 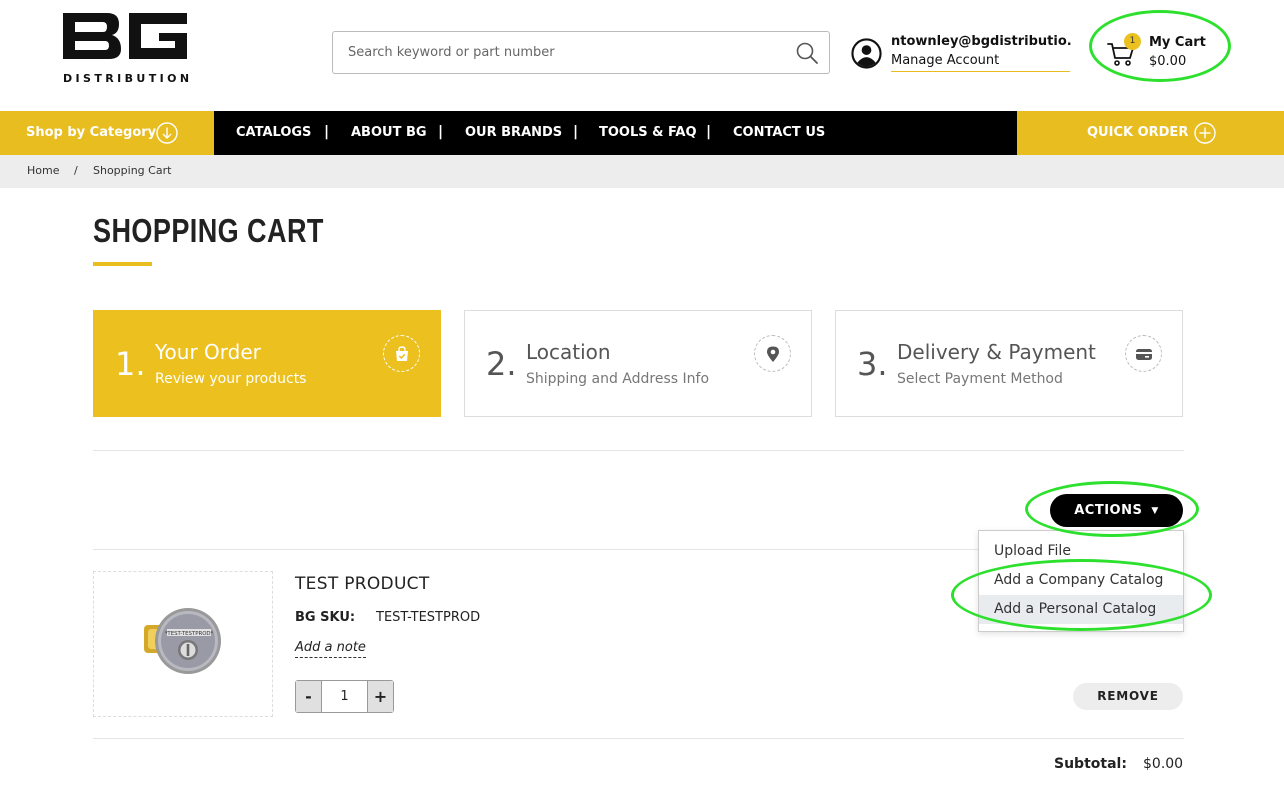 I want to click on actions-dropdown-button: ACTIONS ▼, so click(x=1116, y=510).